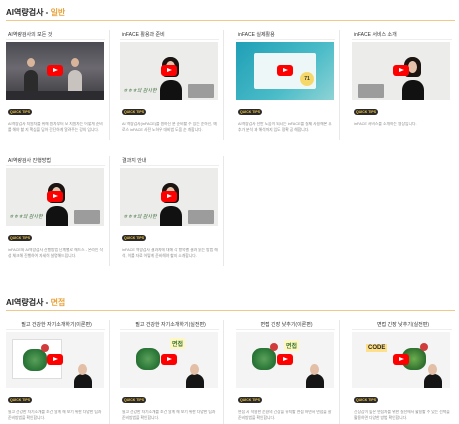  I want to click on card-title: AI역량검사의 모든 것, so click(55, 35).